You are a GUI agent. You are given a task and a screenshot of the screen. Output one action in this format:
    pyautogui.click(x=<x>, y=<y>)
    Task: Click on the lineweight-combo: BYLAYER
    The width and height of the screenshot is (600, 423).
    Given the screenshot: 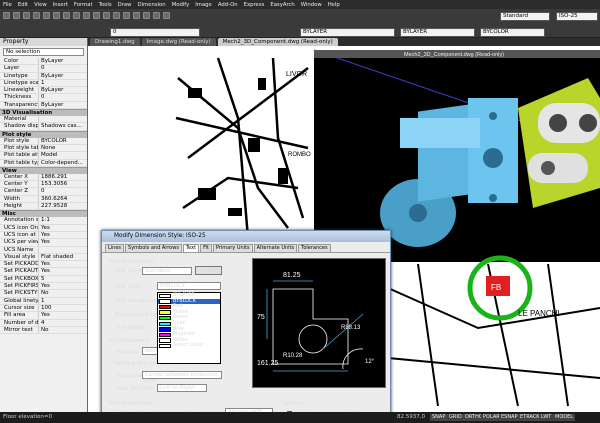 What is the action you would take?
    pyautogui.click(x=437, y=32)
    